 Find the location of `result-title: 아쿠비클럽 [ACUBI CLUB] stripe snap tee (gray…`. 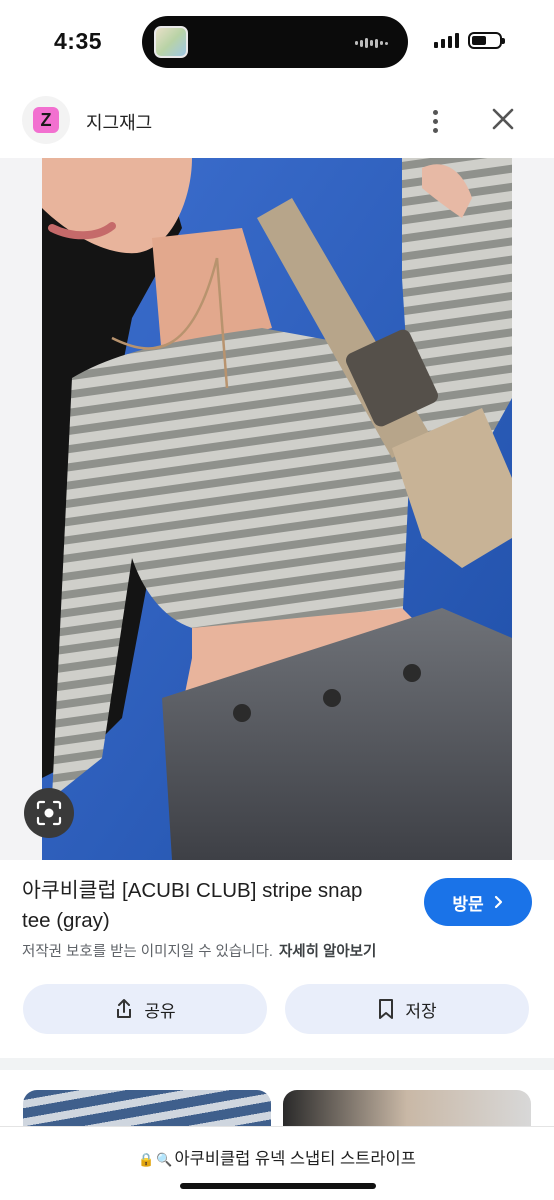

result-title: 아쿠비클럽 [ACUBI CLUB] stripe snap tee (gray… is located at coordinates (202, 906).